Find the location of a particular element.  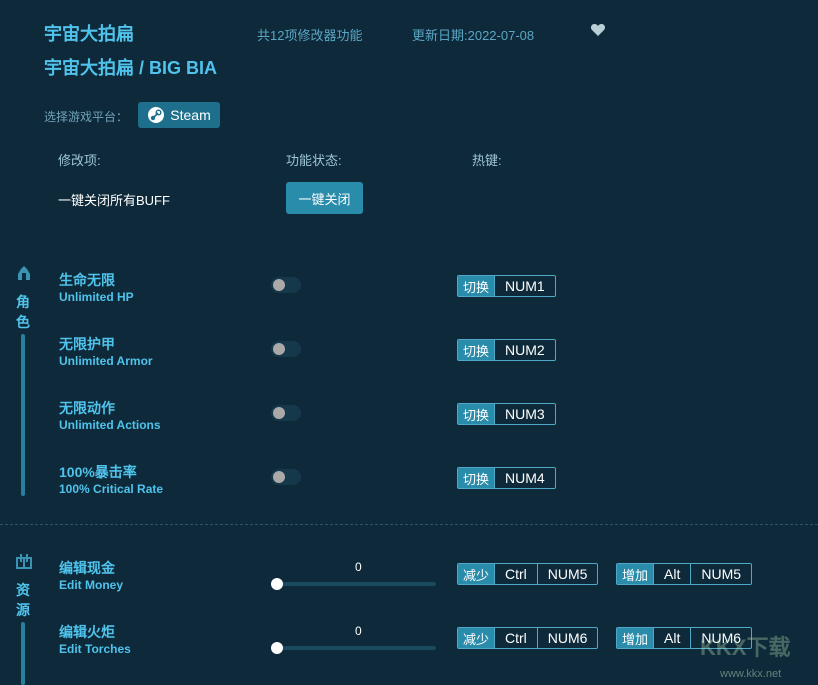

section-resource-char-2: 源 is located at coordinates (23, 610).